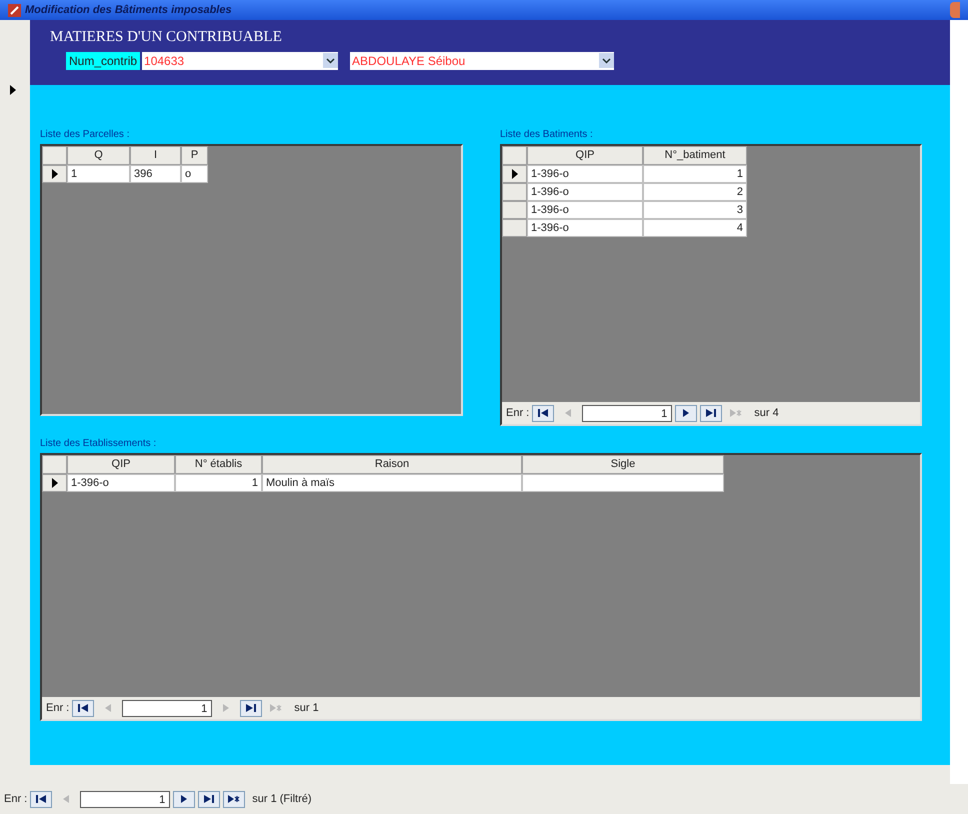  What do you see at coordinates (13, 90) in the screenshot?
I see `record-selector-icon` at bounding box center [13, 90].